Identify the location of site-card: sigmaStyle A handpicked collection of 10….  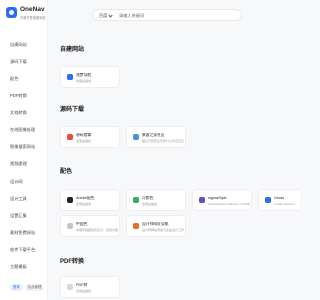
(222, 200).